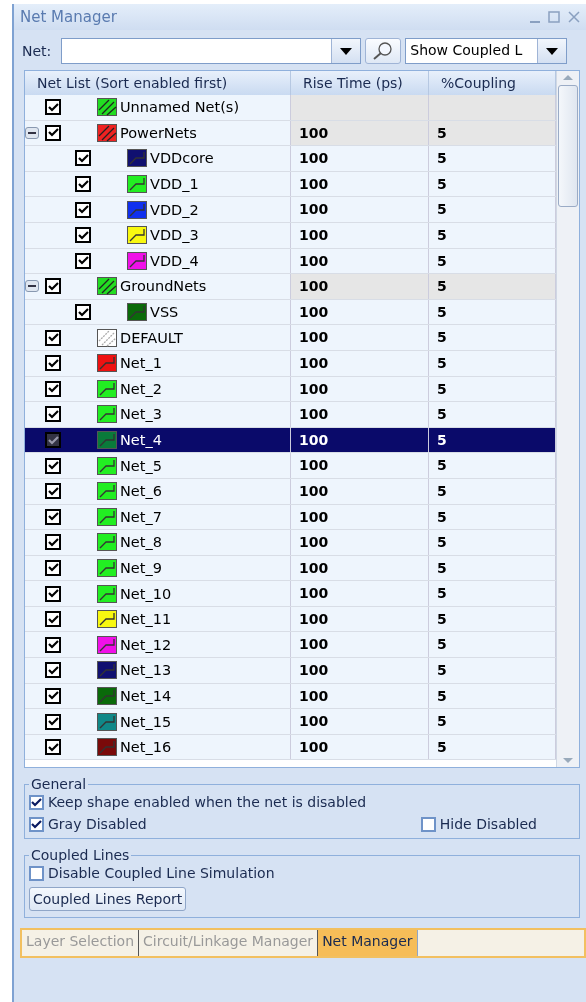 The width and height of the screenshot is (586, 1002). Describe the element at coordinates (290, 696) in the screenshot. I see `tree-row: Net_14 100 5` at that location.